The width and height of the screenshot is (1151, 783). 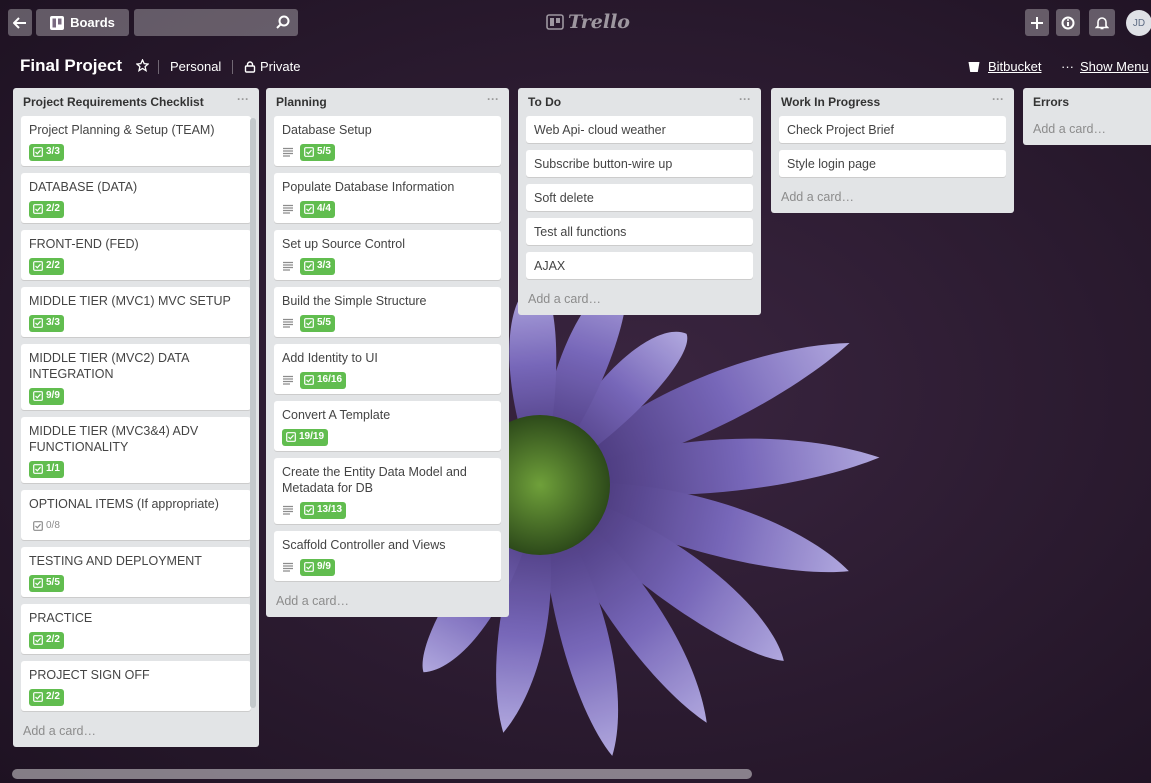 What do you see at coordinates (136, 312) in the screenshot?
I see `card: MIDDLE TIER (MVC1) MVC SETUP 3/3` at bounding box center [136, 312].